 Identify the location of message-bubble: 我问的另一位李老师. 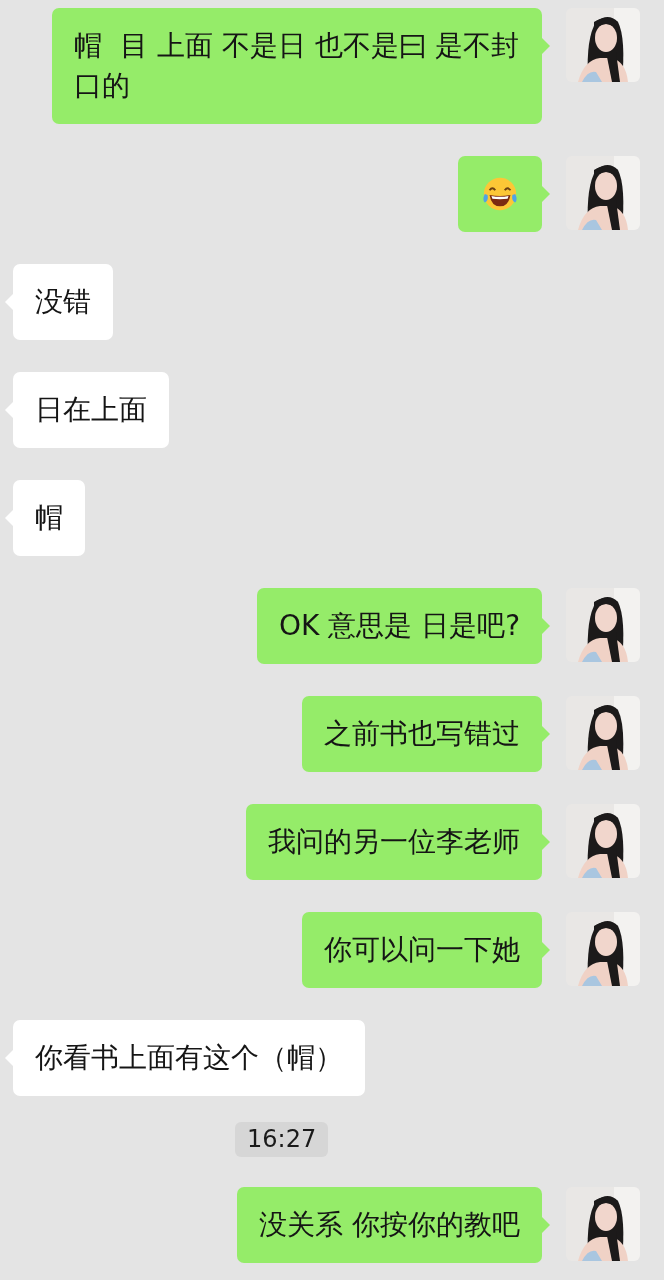
(394, 842).